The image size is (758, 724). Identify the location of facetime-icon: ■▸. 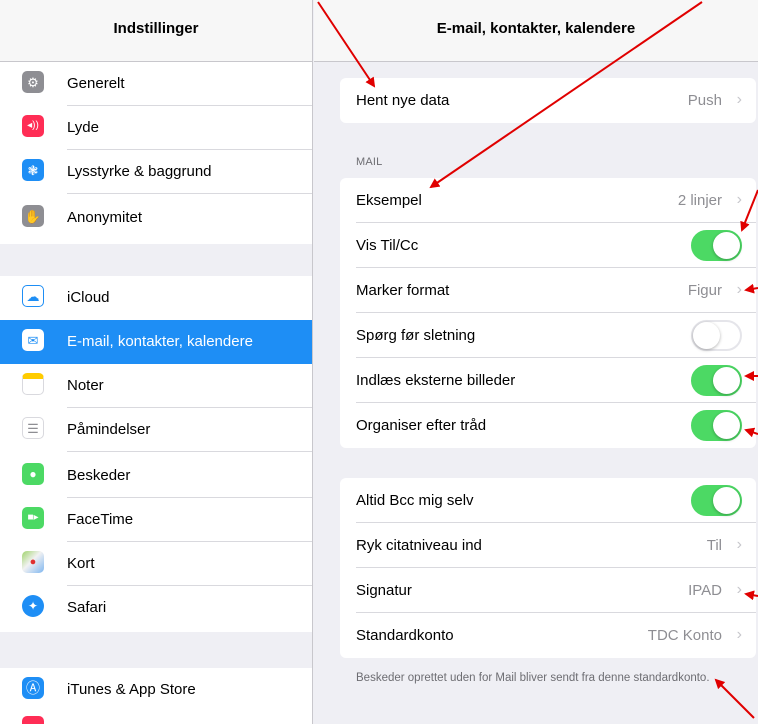
(33, 518).